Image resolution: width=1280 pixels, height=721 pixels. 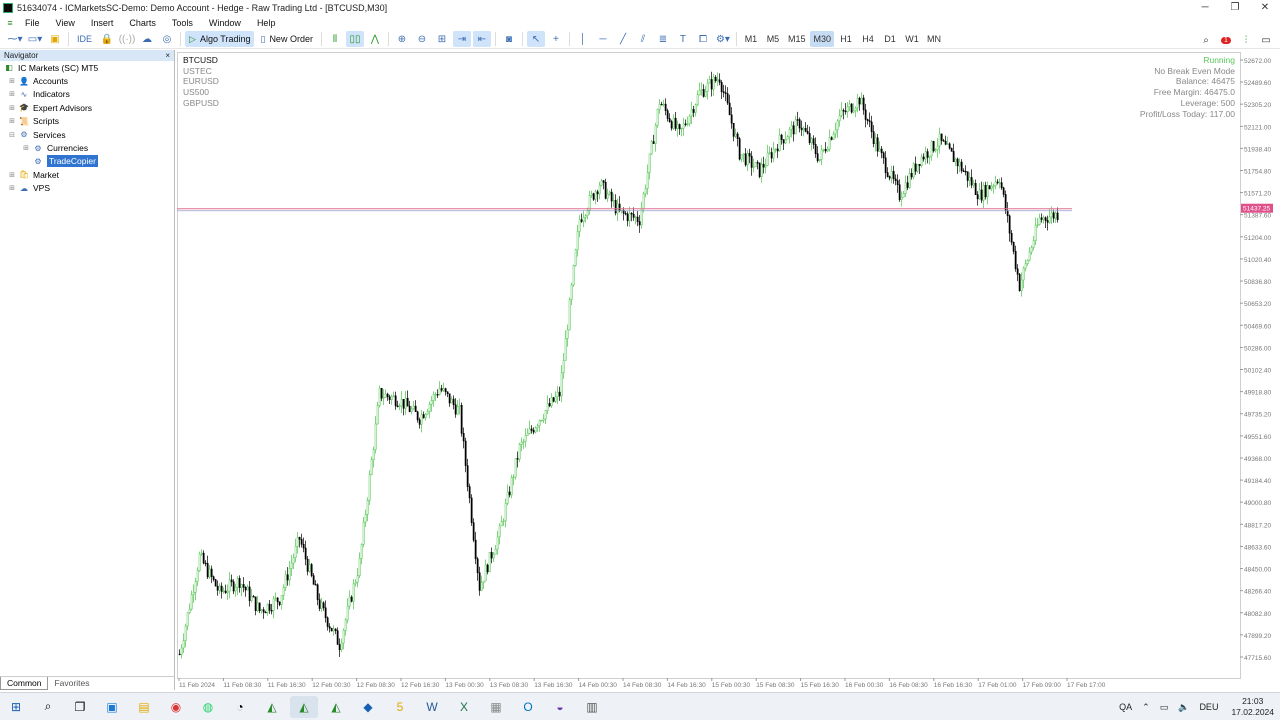 What do you see at coordinates (16, 707) in the screenshot?
I see `start-icon: ⊞` at bounding box center [16, 707].